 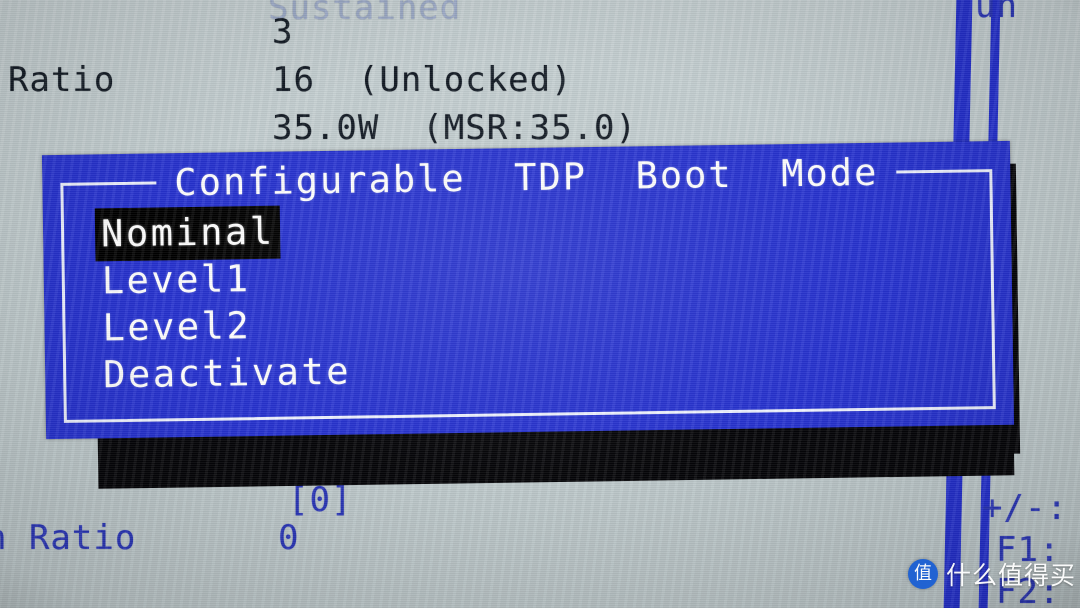 What do you see at coordinates (996, 13) in the screenshot?
I see `background-cut-heading-right: un` at bounding box center [996, 13].